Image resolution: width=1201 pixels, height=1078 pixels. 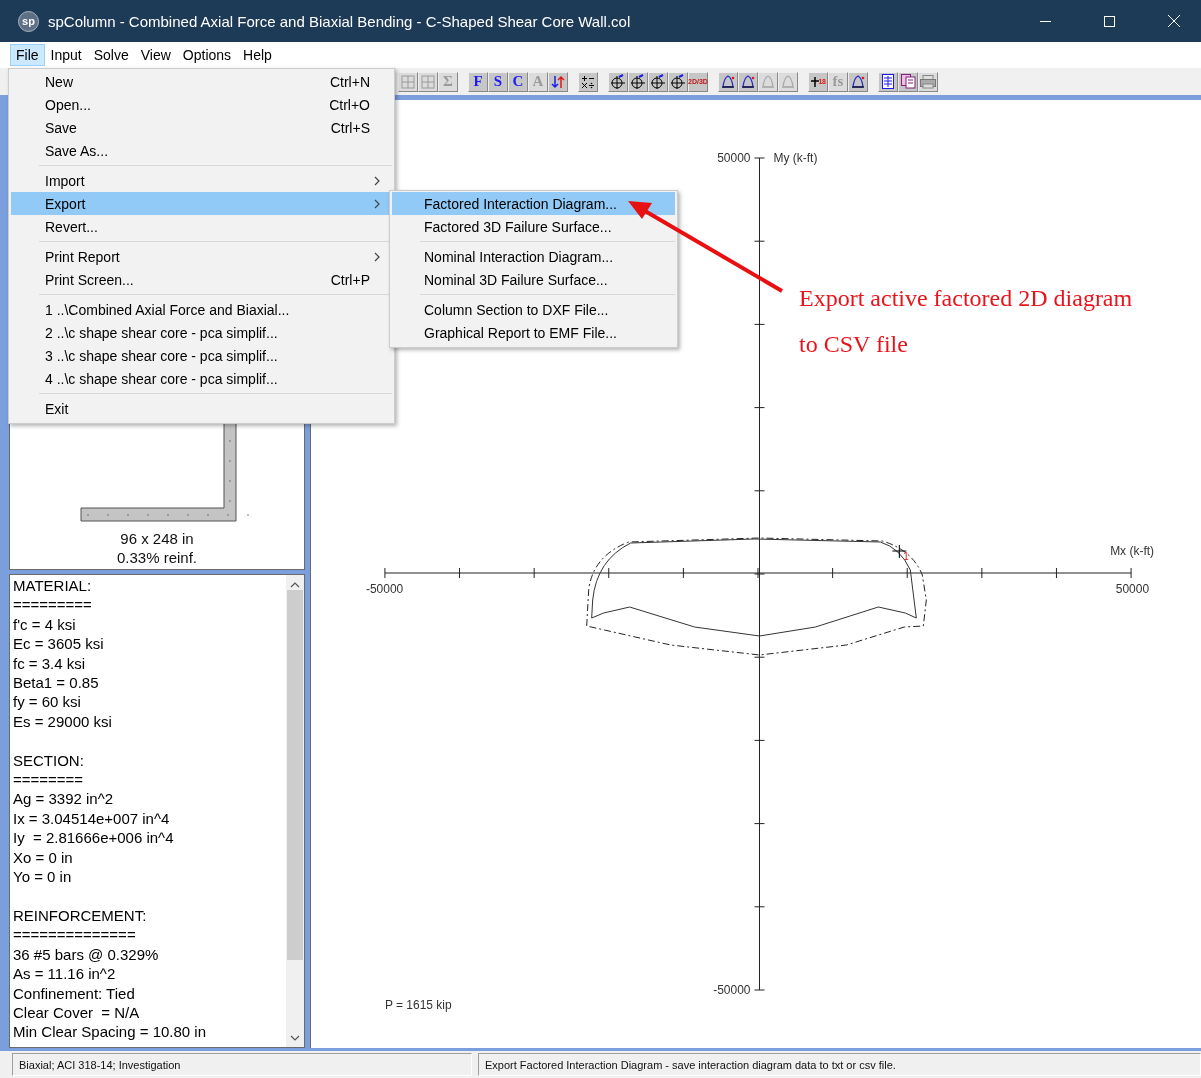 I want to click on load-point-marker, so click(x=899, y=551).